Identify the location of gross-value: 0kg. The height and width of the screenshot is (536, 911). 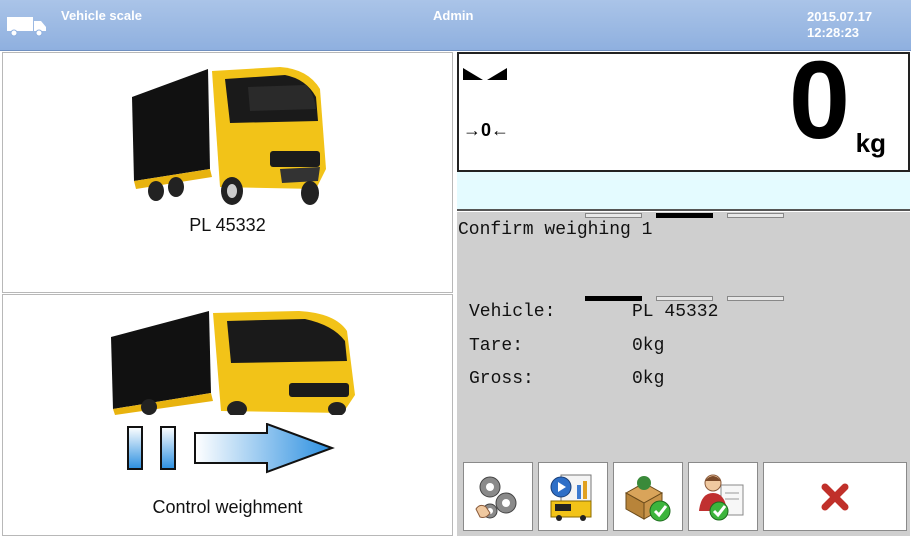
(648, 379).